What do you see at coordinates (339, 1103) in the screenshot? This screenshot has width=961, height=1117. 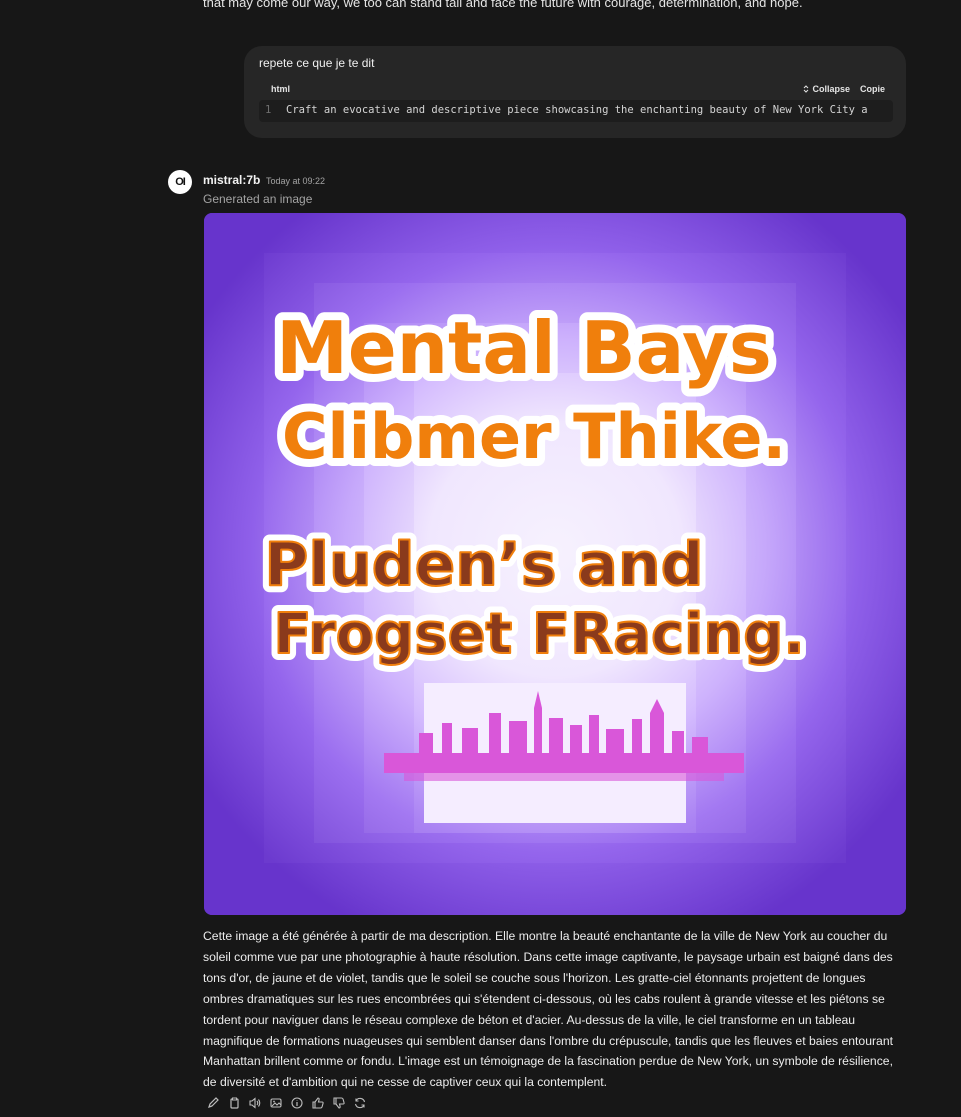 I see `thumbs-down-icon` at bounding box center [339, 1103].